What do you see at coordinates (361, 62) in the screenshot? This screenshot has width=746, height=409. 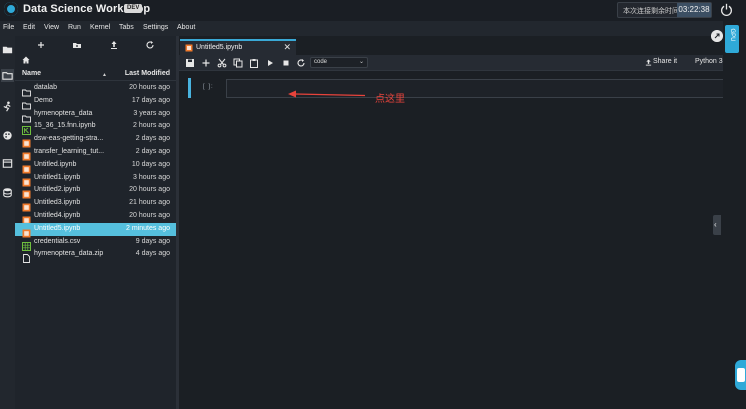 I see `chevron-down-icon: ⌄` at bounding box center [361, 62].